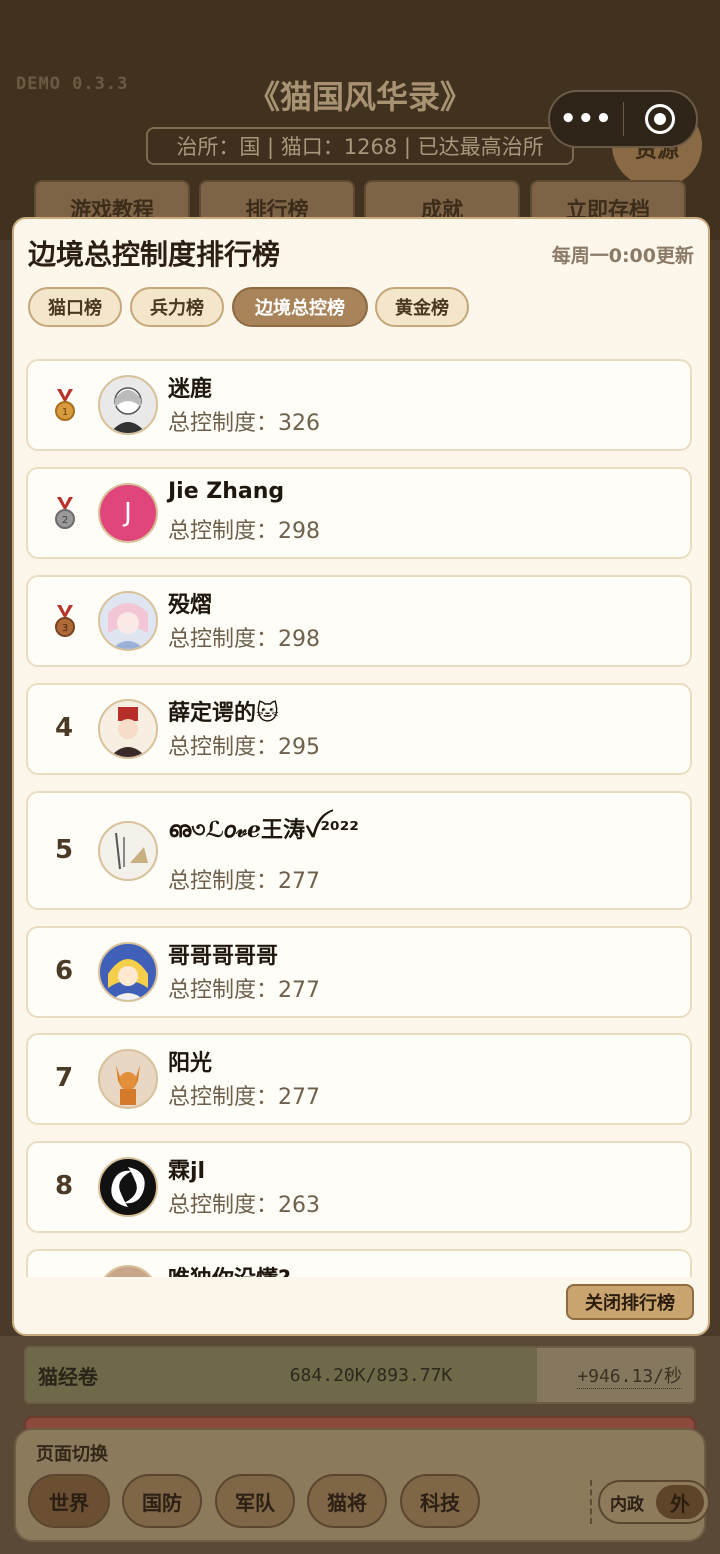 The image size is (720, 1554). Describe the element at coordinates (154, 254) in the screenshot. I see `modal-title: 边境总控制度排行榜` at that location.